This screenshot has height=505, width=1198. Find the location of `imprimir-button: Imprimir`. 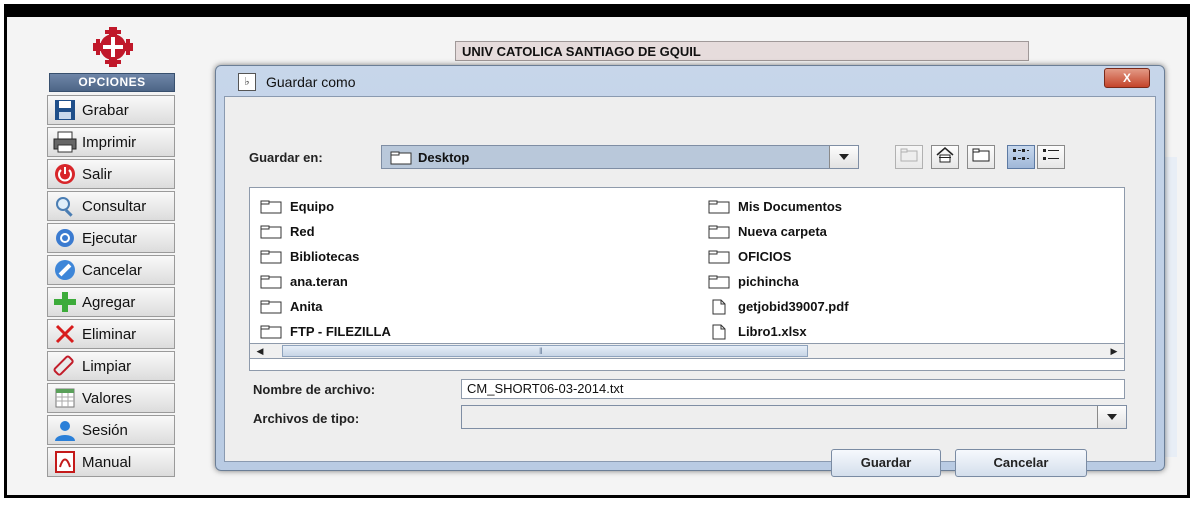

imprimir-button: Imprimir is located at coordinates (111, 142).